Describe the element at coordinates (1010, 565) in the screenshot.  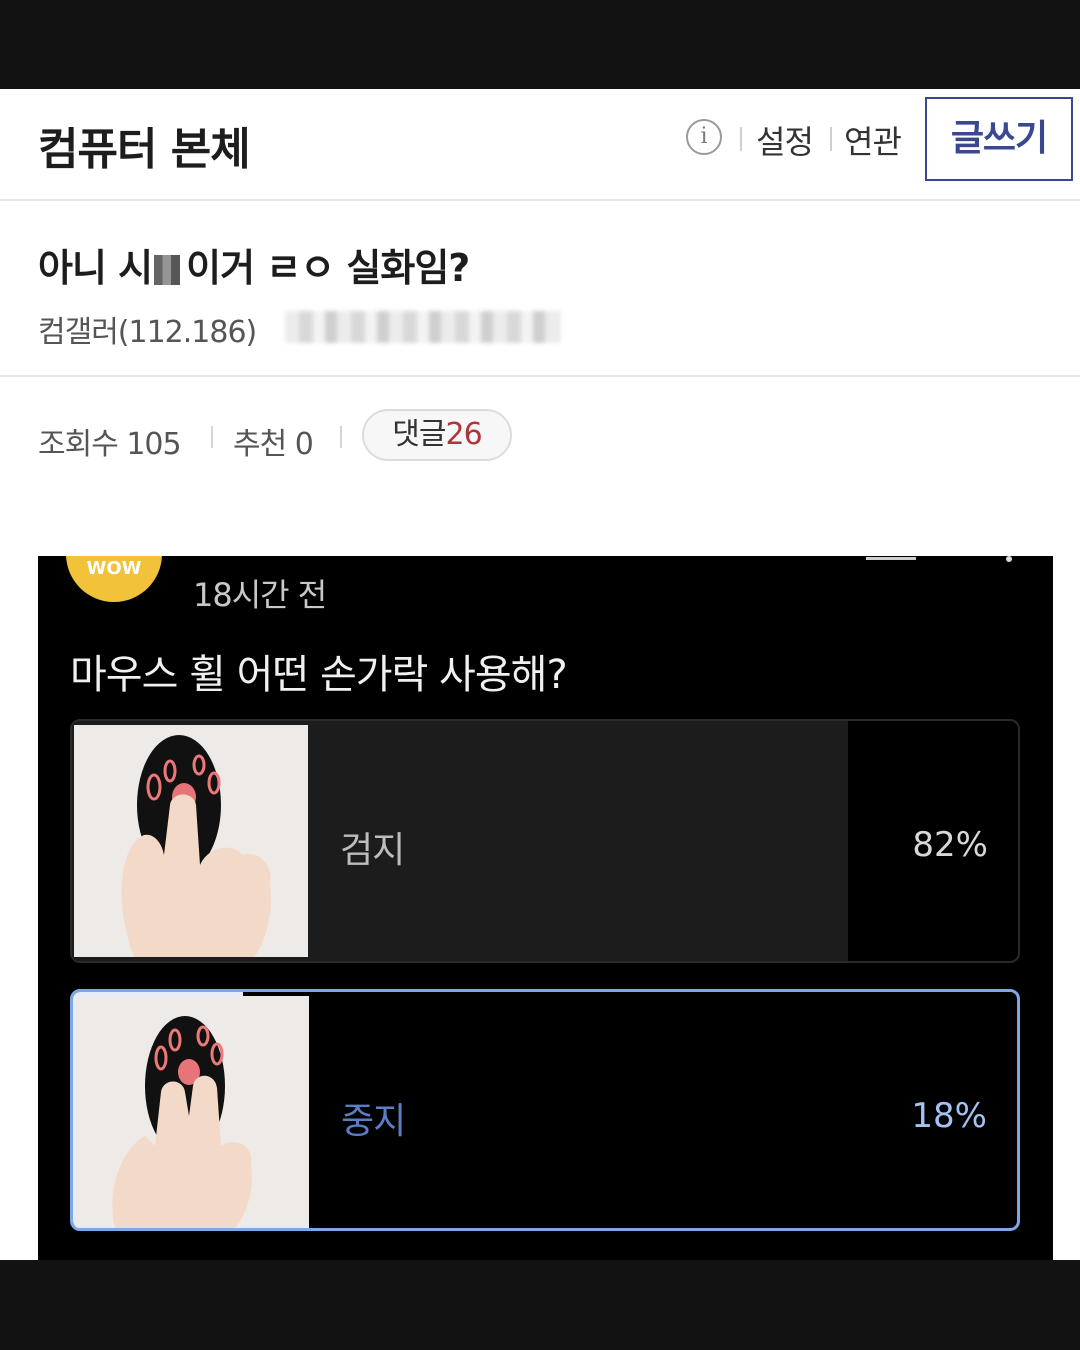
I see `more-options-icon` at that location.